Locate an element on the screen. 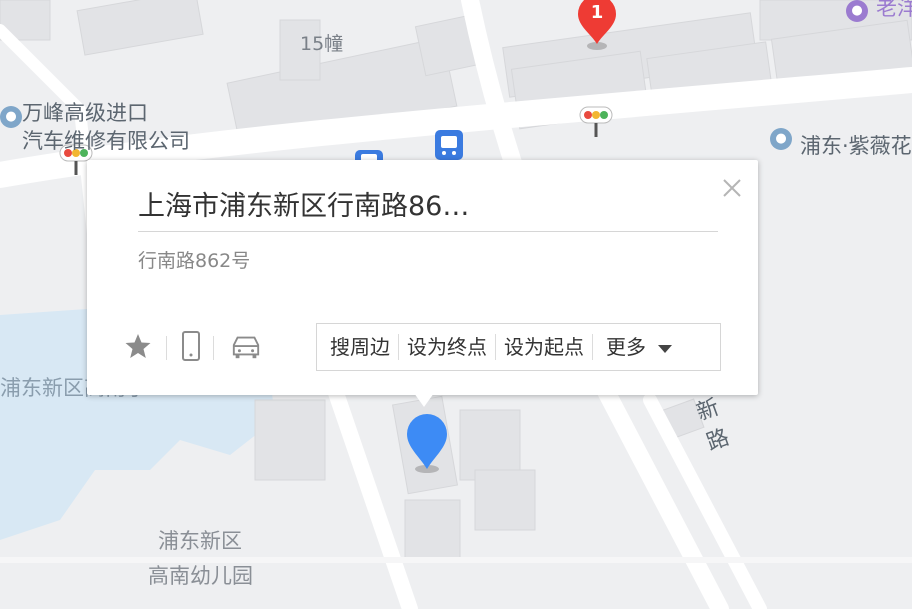 This screenshot has width=912, height=609. poi-label-pudong-zi: 浦东·紫薇花 is located at coordinates (856, 146).